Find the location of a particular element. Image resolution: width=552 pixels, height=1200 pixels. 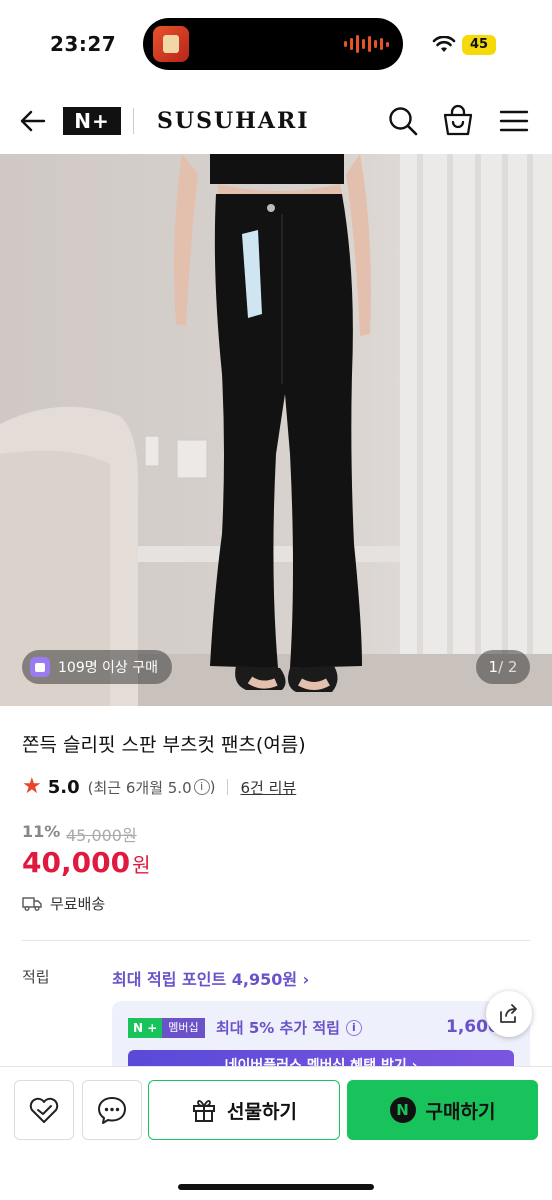

rating-recent: (최근 6개월 5.0 is located at coordinates (139, 787).